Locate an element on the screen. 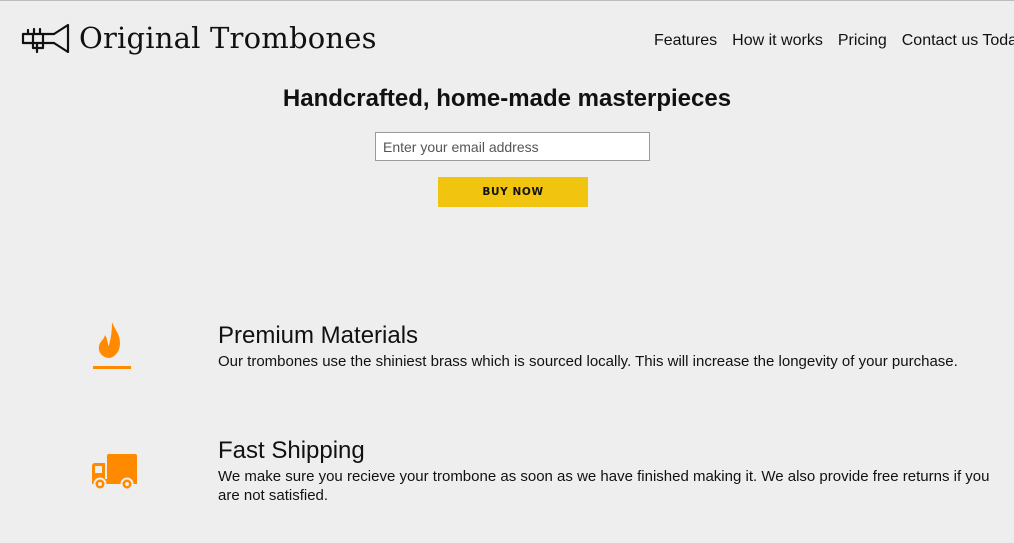  buy-now-button: BUY NOW is located at coordinates (513, 192).